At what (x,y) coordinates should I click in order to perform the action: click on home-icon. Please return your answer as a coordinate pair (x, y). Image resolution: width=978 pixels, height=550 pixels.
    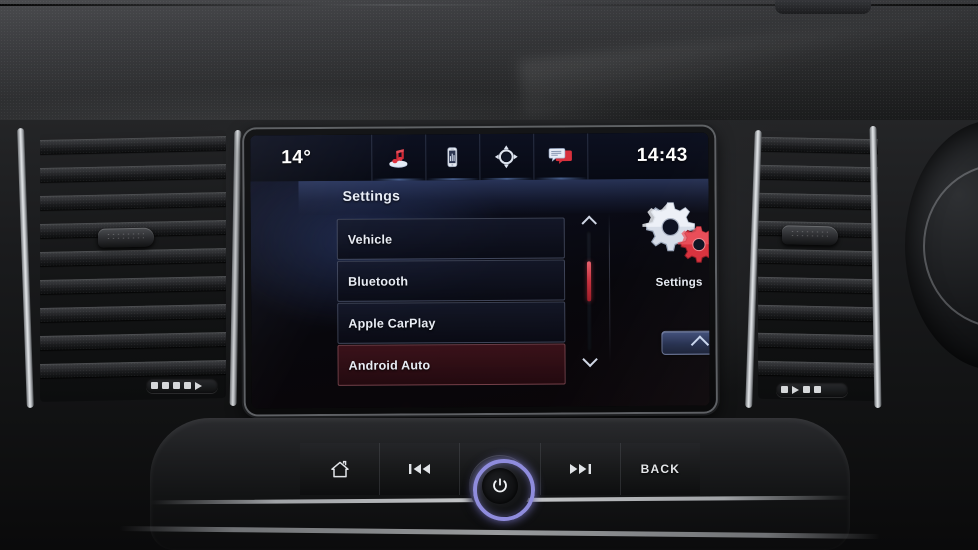
    Looking at the image, I should click on (340, 469).